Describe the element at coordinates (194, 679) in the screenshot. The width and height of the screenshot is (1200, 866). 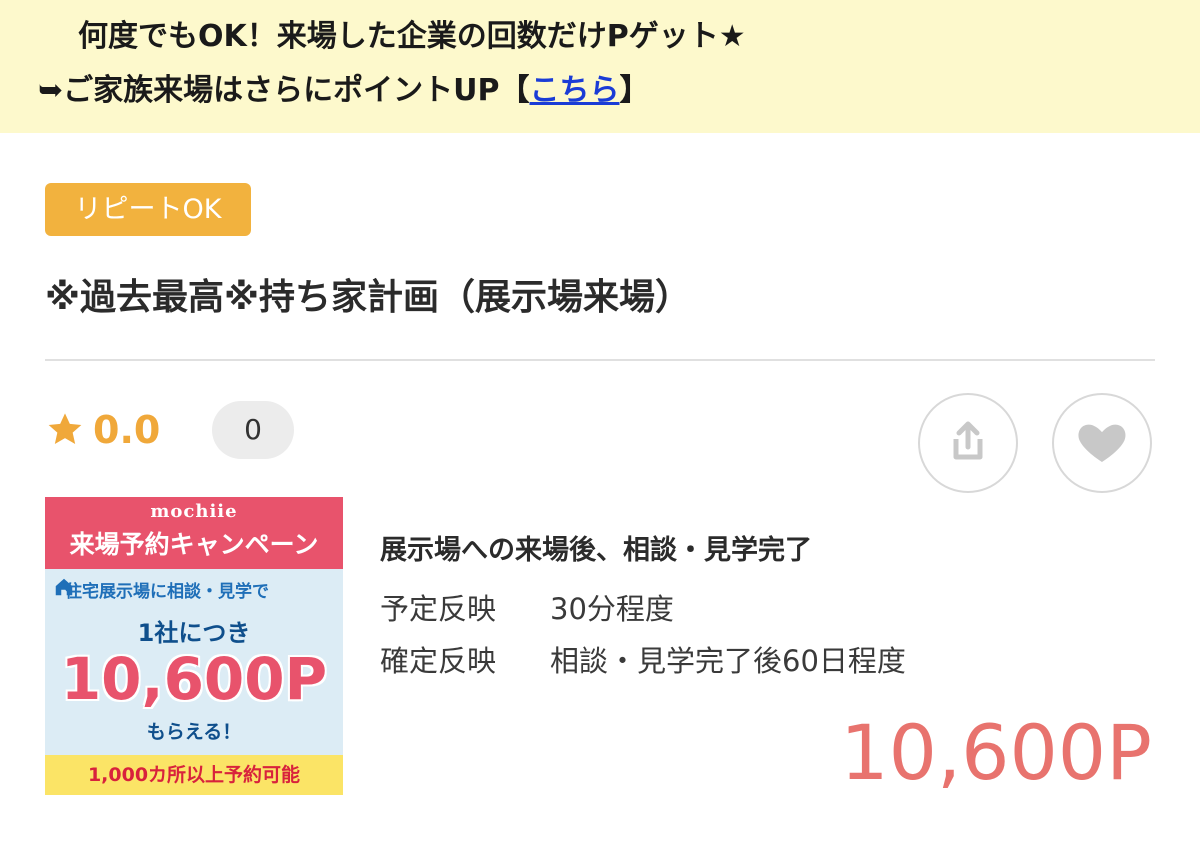
I see `banner-points: 10,600P` at that location.